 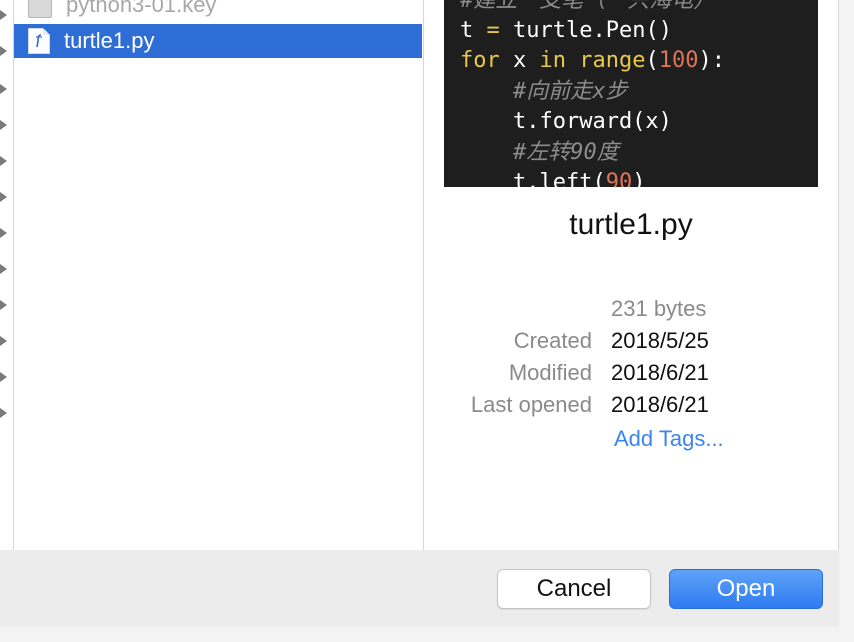 I want to click on column-disclosure-strip, so click(x=7, y=275).